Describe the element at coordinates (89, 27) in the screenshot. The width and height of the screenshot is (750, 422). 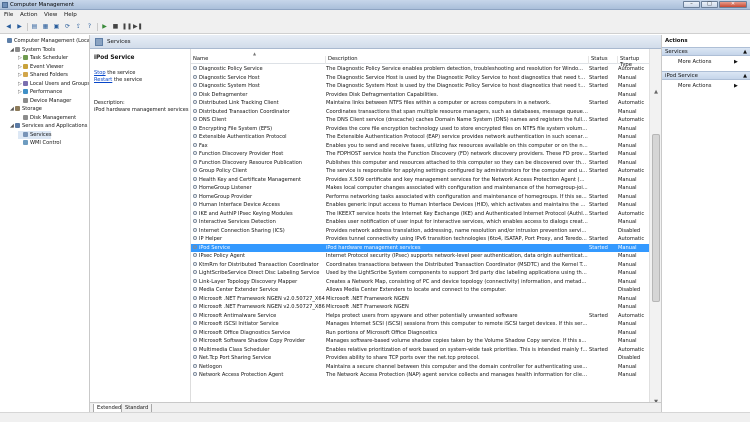
I see `help-icon: ?` at that location.